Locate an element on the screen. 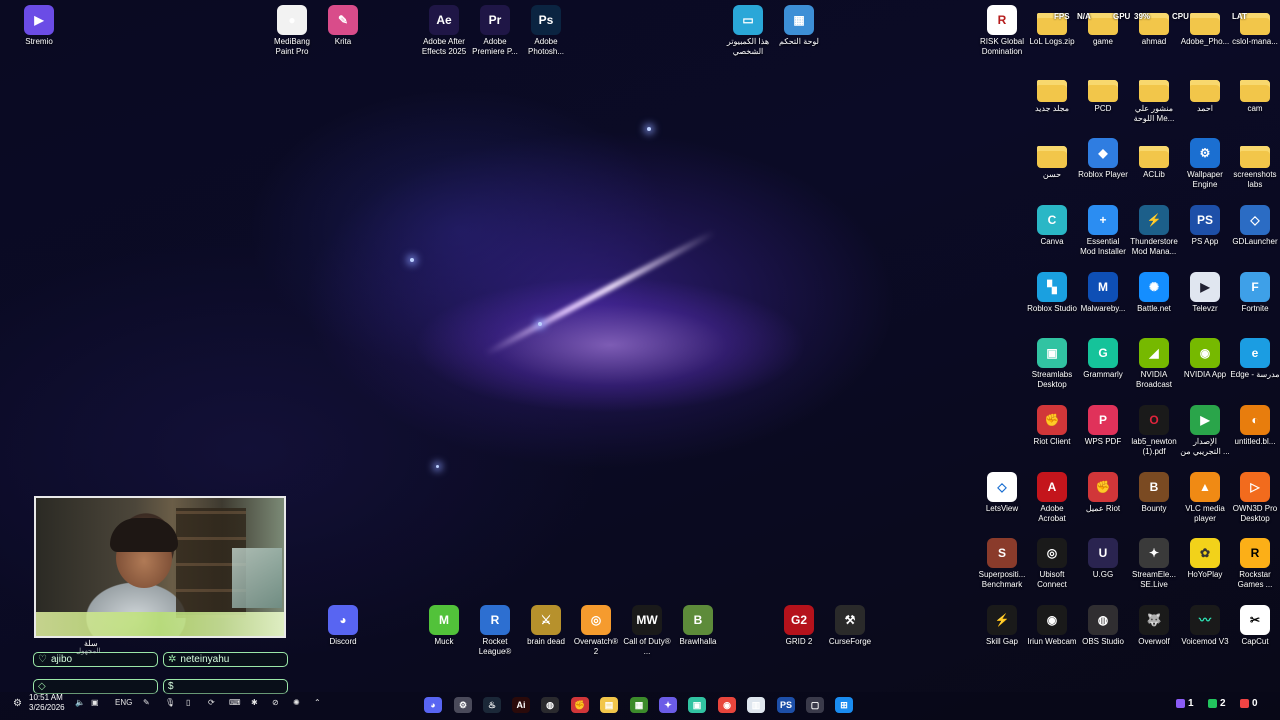 The width and height of the screenshot is (1280, 720). desktop-shortcut: ◉ NVIDIA App is located at coordinates (1205, 359).